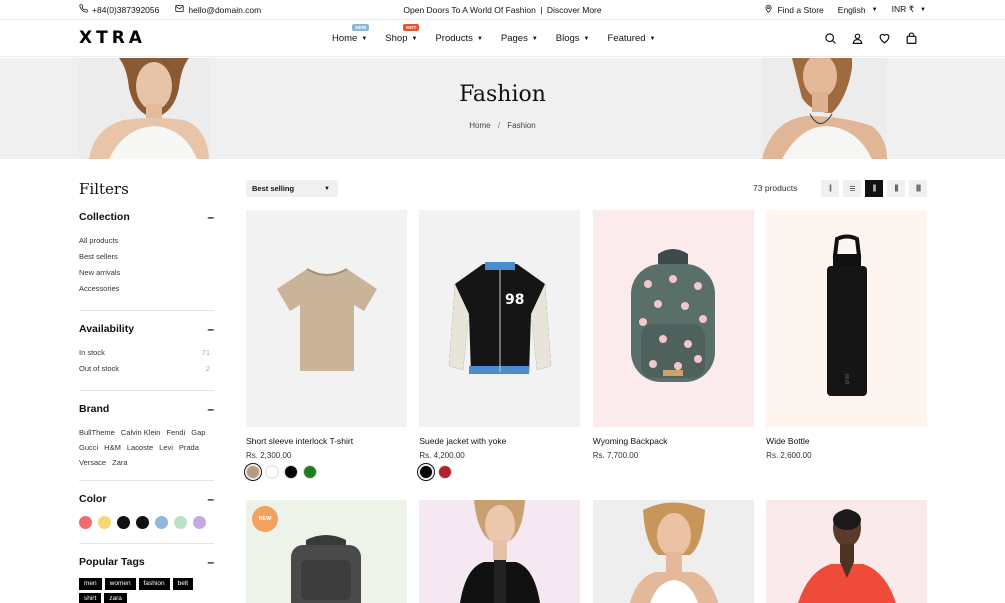 This screenshot has height=603, width=1005. I want to click on product-card: 98 Suede jacket with yoke Rs. 4,200.00, so click(499, 345).